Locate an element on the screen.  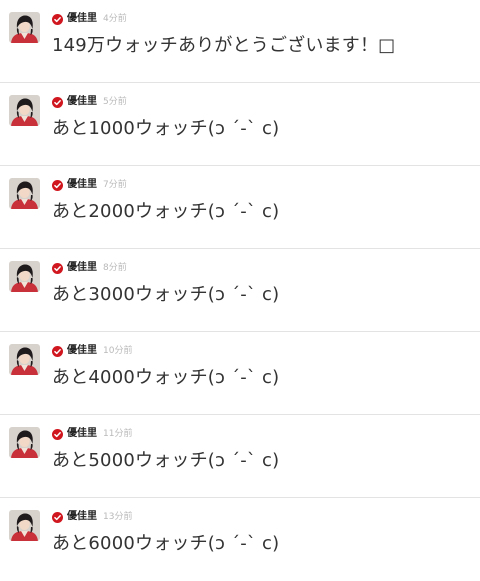
post-message: あと6000ウォッチ(ɔ ˊ-ˋ c) is located at coordinates (166, 543).